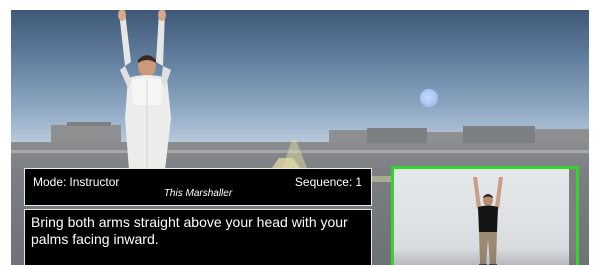 This screenshot has height=265, width=599. What do you see at coordinates (198, 193) in the screenshot?
I see `signal-title: This Marshaller` at bounding box center [198, 193].